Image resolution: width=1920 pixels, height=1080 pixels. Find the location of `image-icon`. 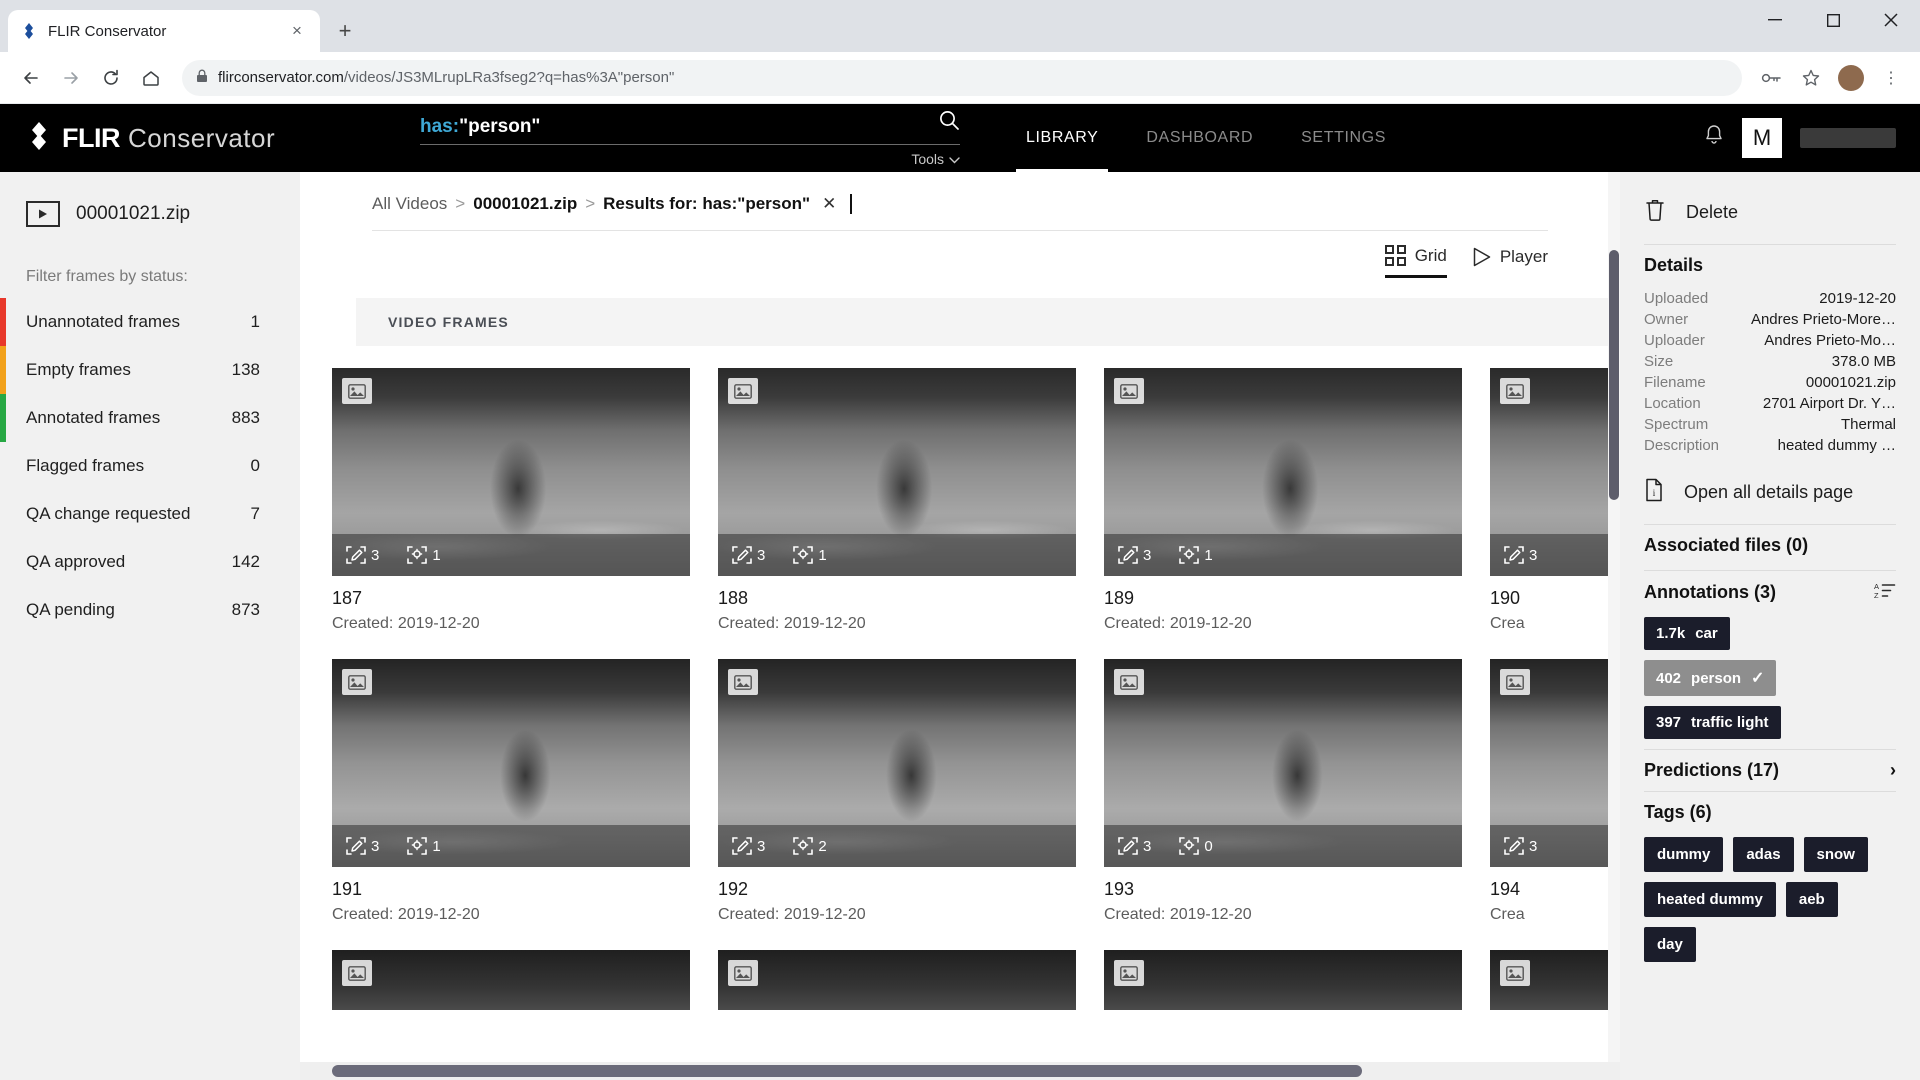

image-icon is located at coordinates (357, 391).